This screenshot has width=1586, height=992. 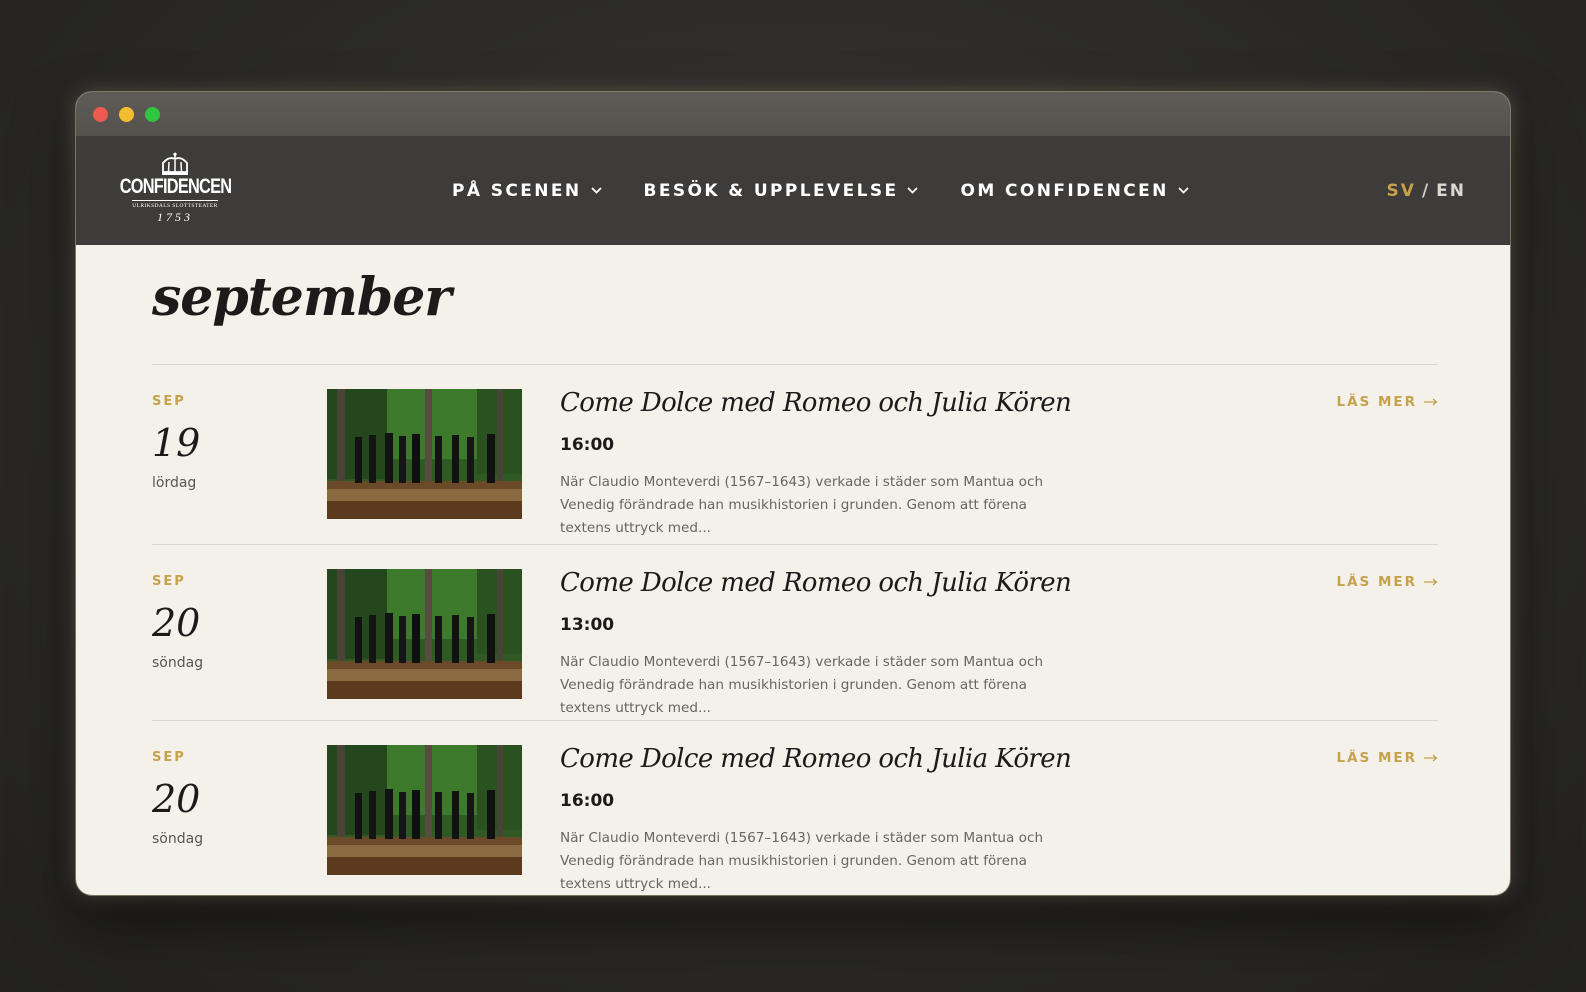 What do you see at coordinates (1451, 191) in the screenshot?
I see `lang-en-link: EN` at bounding box center [1451, 191].